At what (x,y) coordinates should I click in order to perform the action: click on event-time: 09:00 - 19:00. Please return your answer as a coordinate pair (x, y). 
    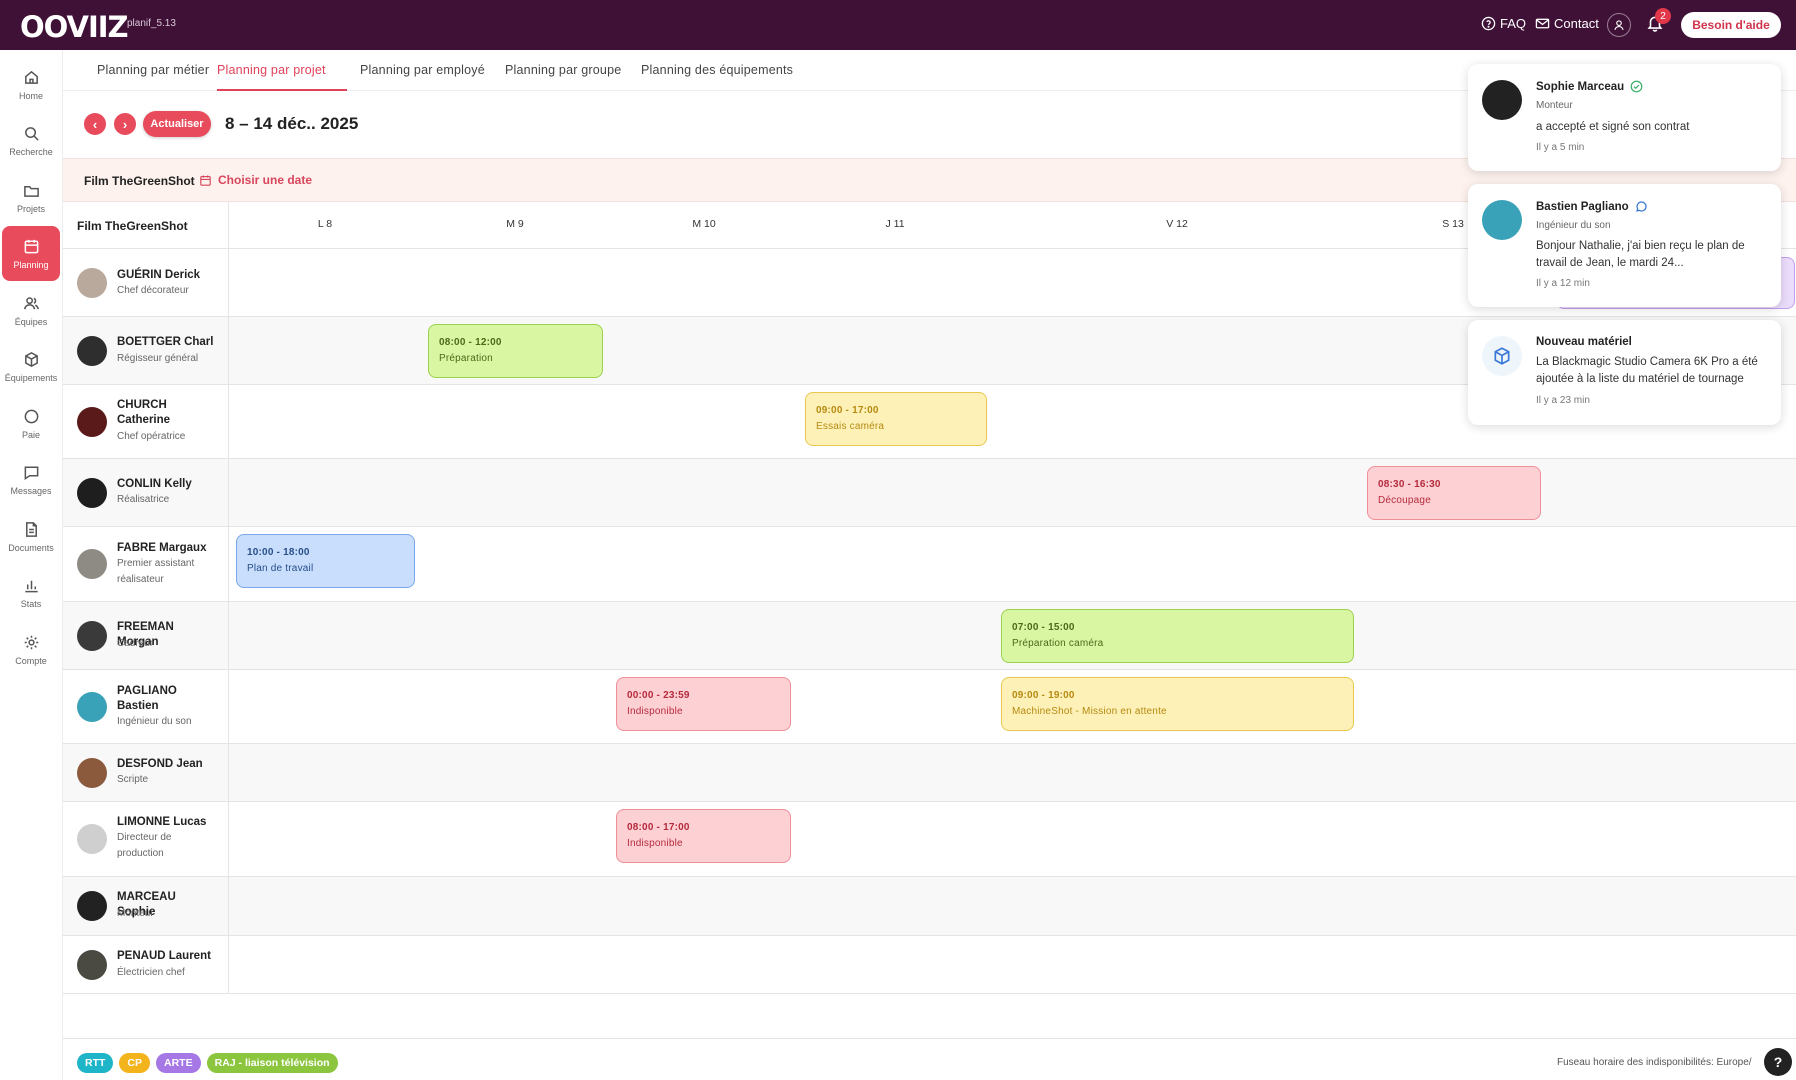
    Looking at the image, I should click on (1043, 695).